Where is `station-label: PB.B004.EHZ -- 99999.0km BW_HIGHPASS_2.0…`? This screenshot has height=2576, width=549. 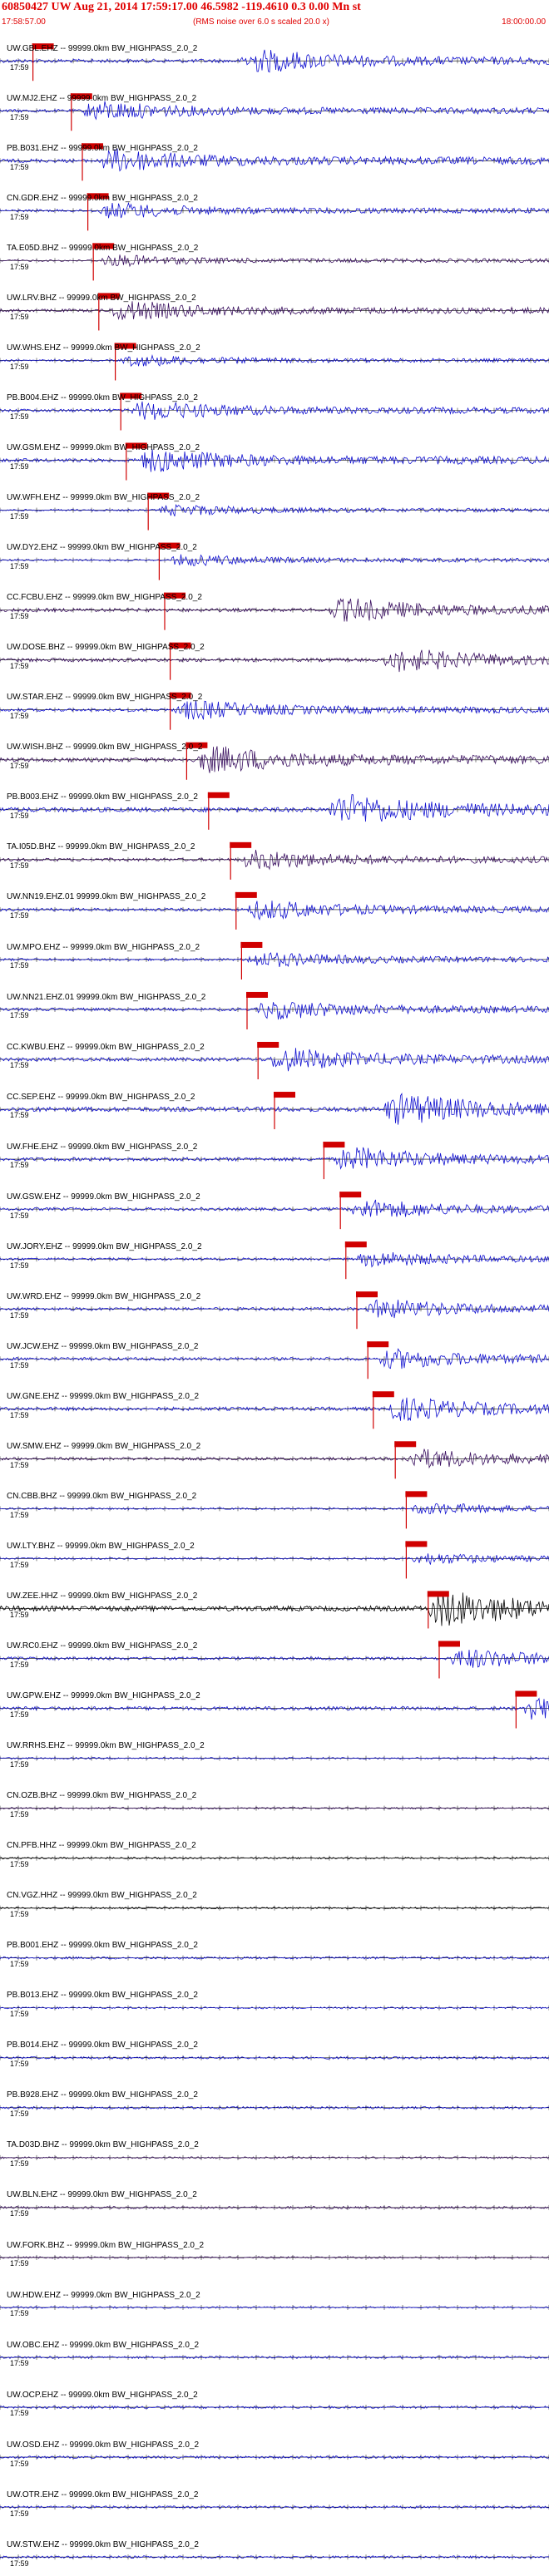
station-label: PB.B004.EHZ -- 99999.0km BW_HIGHPASS_2.0… is located at coordinates (102, 398).